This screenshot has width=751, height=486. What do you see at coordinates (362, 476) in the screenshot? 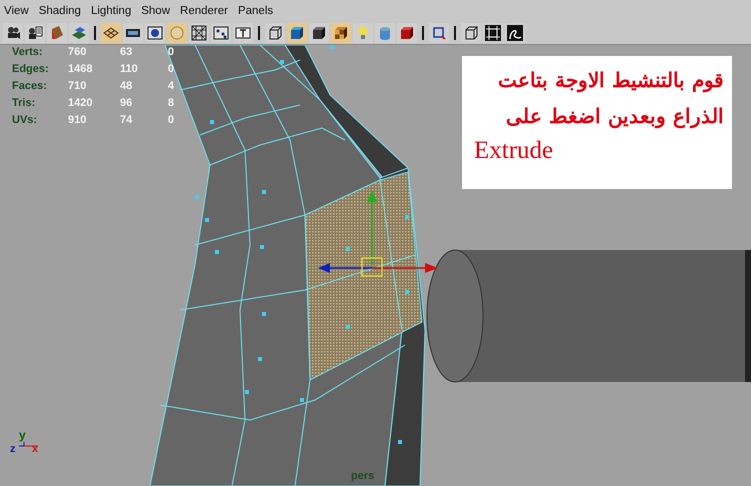
I see `camera-label: pers` at bounding box center [362, 476].